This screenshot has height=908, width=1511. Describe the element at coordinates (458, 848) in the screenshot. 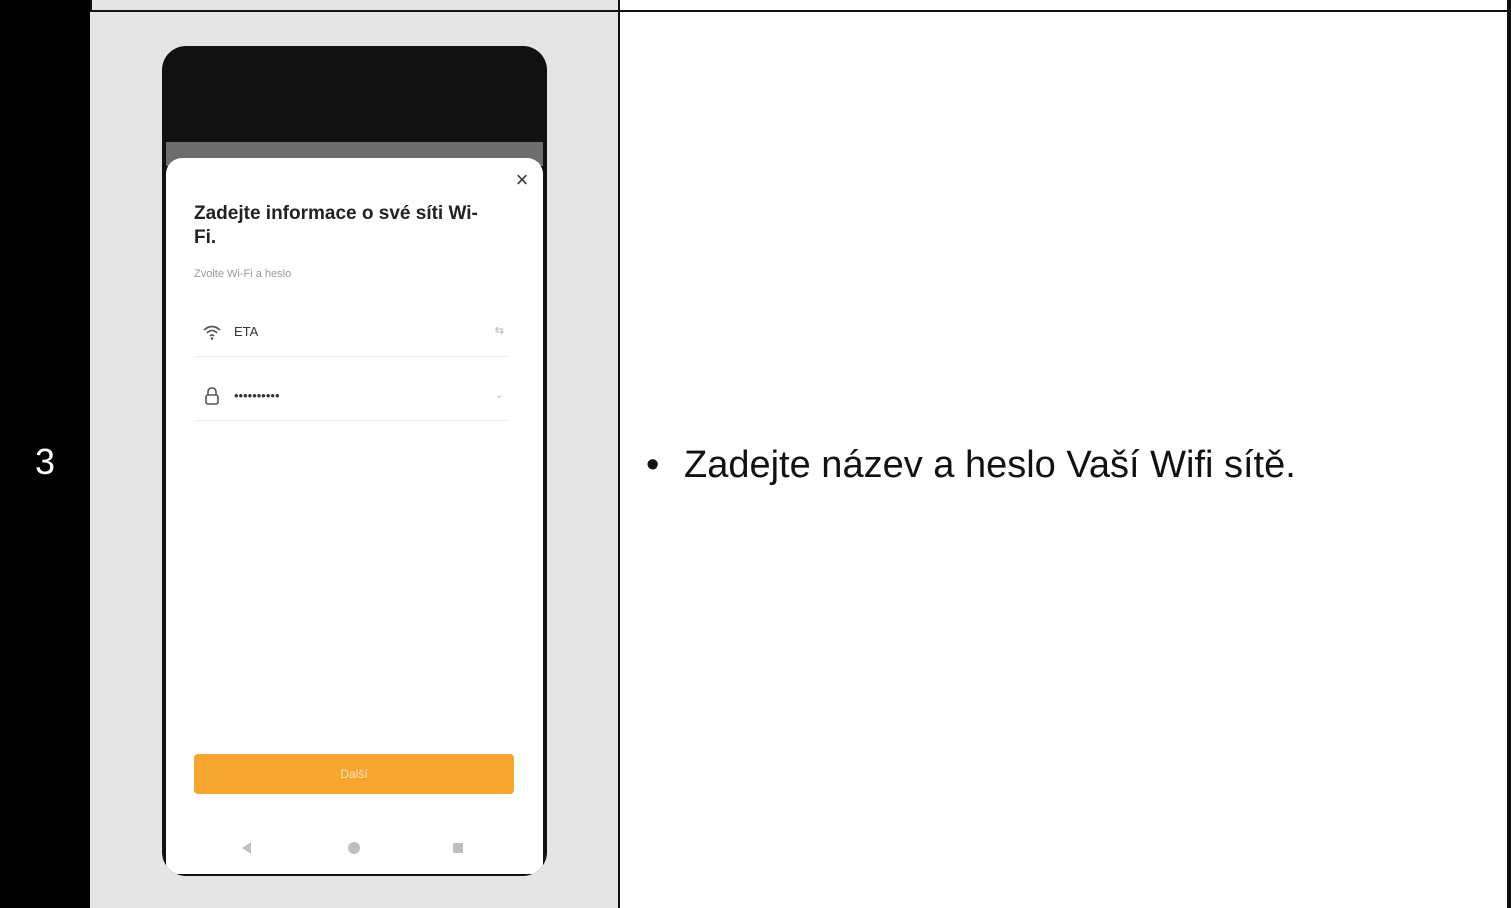

I see `recent-apps-icon` at that location.